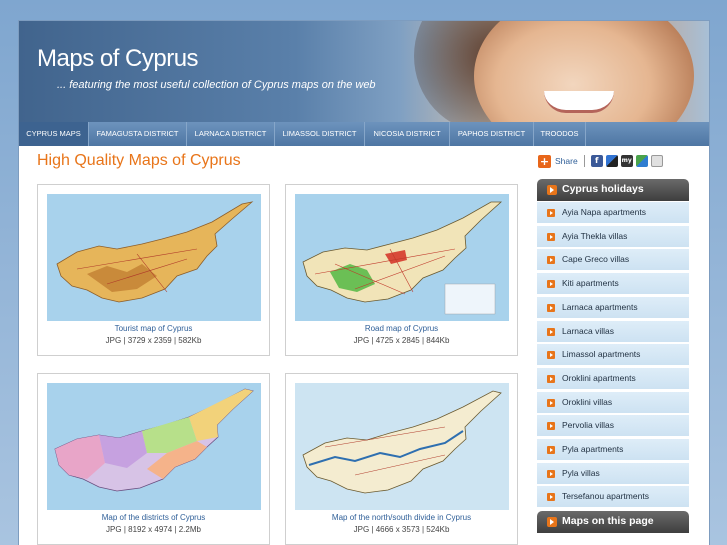 Image resolution: width=727 pixels, height=545 pixels. I want to click on nav-item-limassol: LIMASSOL DISTRICT, so click(320, 134).